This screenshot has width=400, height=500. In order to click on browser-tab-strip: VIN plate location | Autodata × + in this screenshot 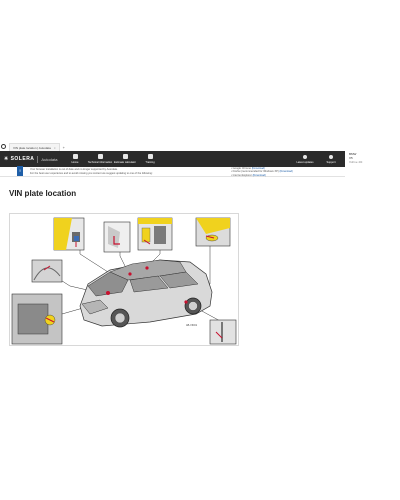, I will do `click(200, 147)`.